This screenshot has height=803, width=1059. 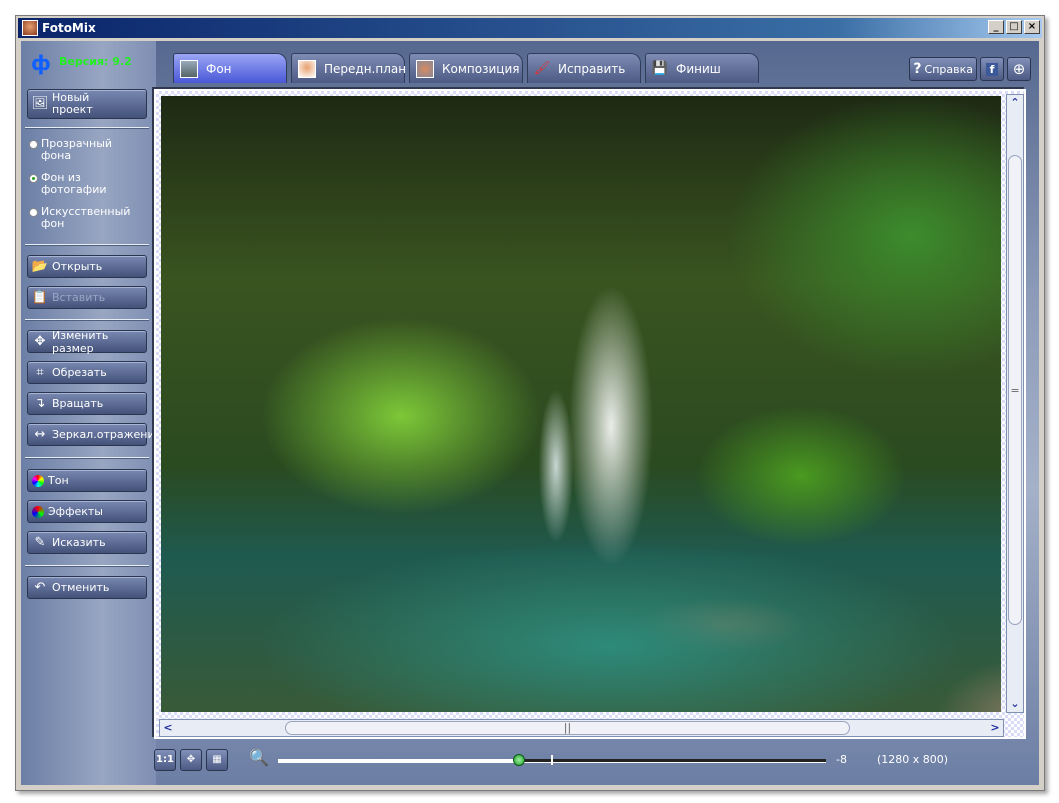 I want to click on actual-size-button: 1:1, so click(x=165, y=760).